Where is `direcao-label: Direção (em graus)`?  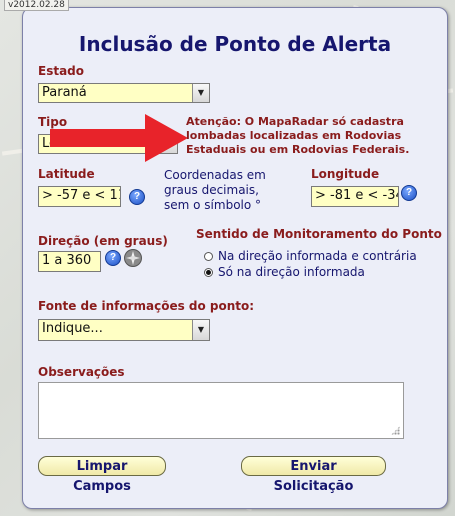
direcao-label: Direção (em graus) is located at coordinates (103, 241).